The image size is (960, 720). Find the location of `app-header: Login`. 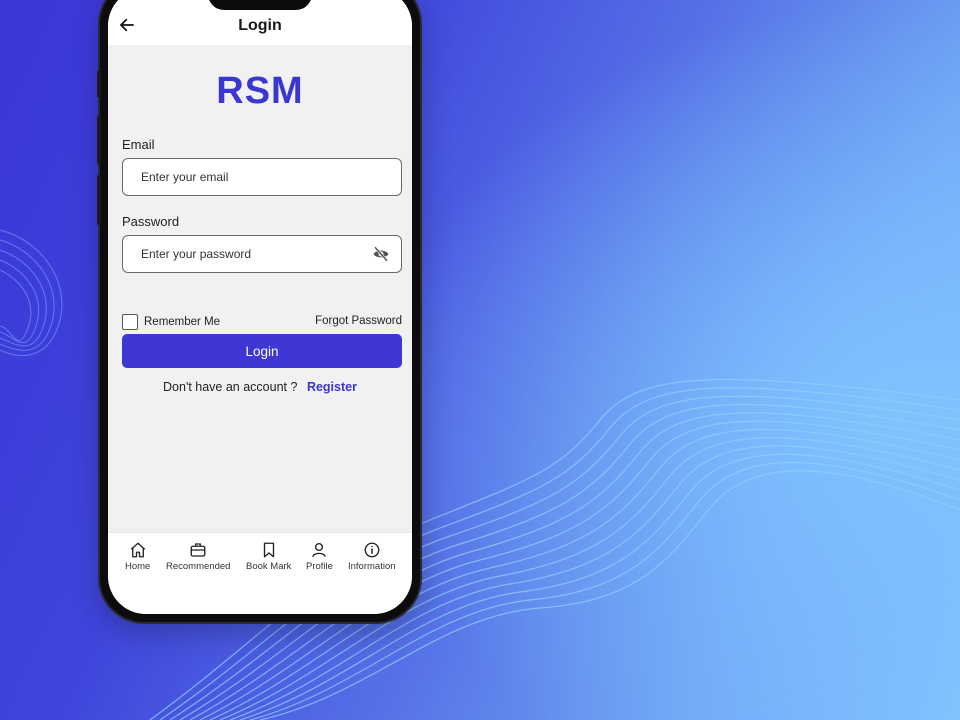

app-header: Login is located at coordinates (260, 22).